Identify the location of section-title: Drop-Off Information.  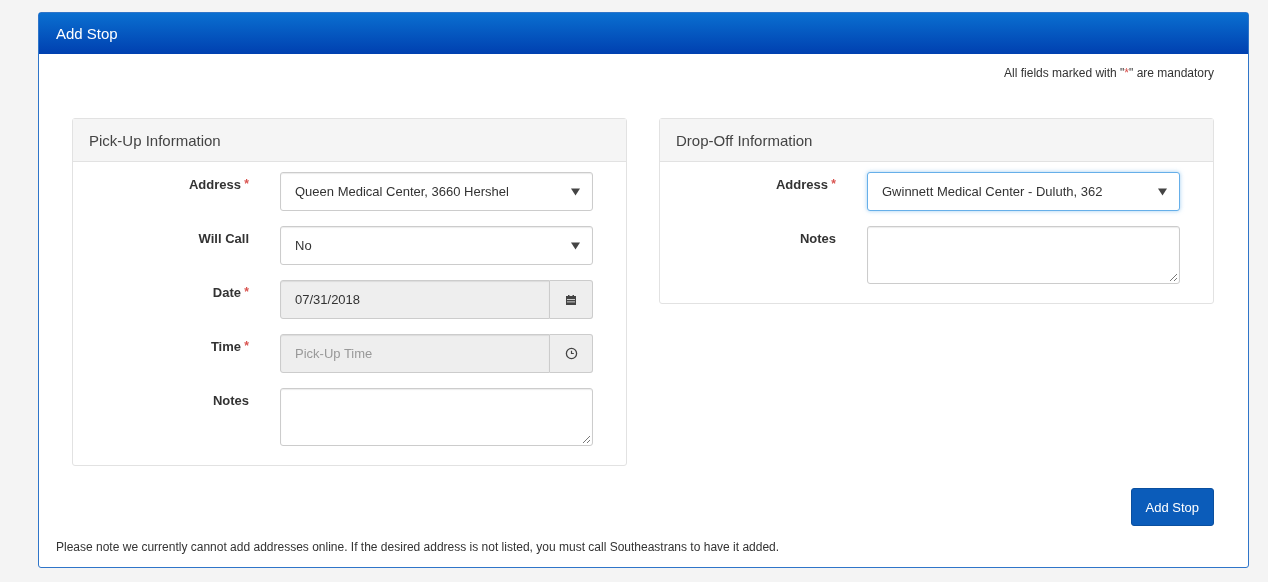
(744, 140).